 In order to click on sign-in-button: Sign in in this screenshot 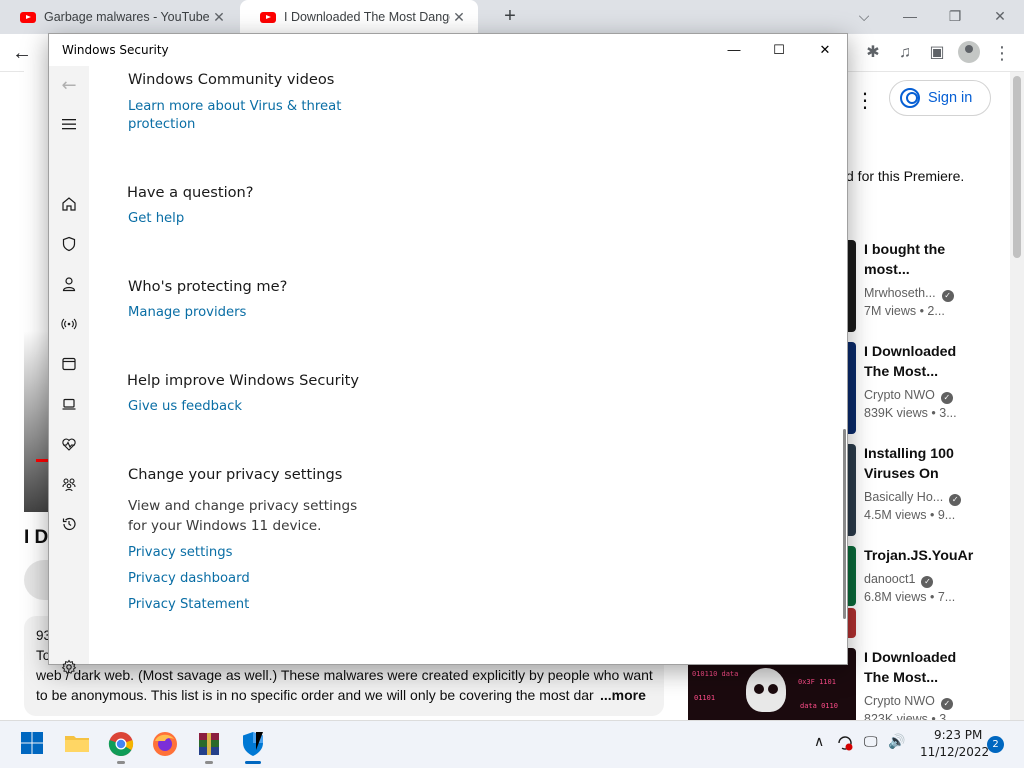, I will do `click(940, 98)`.